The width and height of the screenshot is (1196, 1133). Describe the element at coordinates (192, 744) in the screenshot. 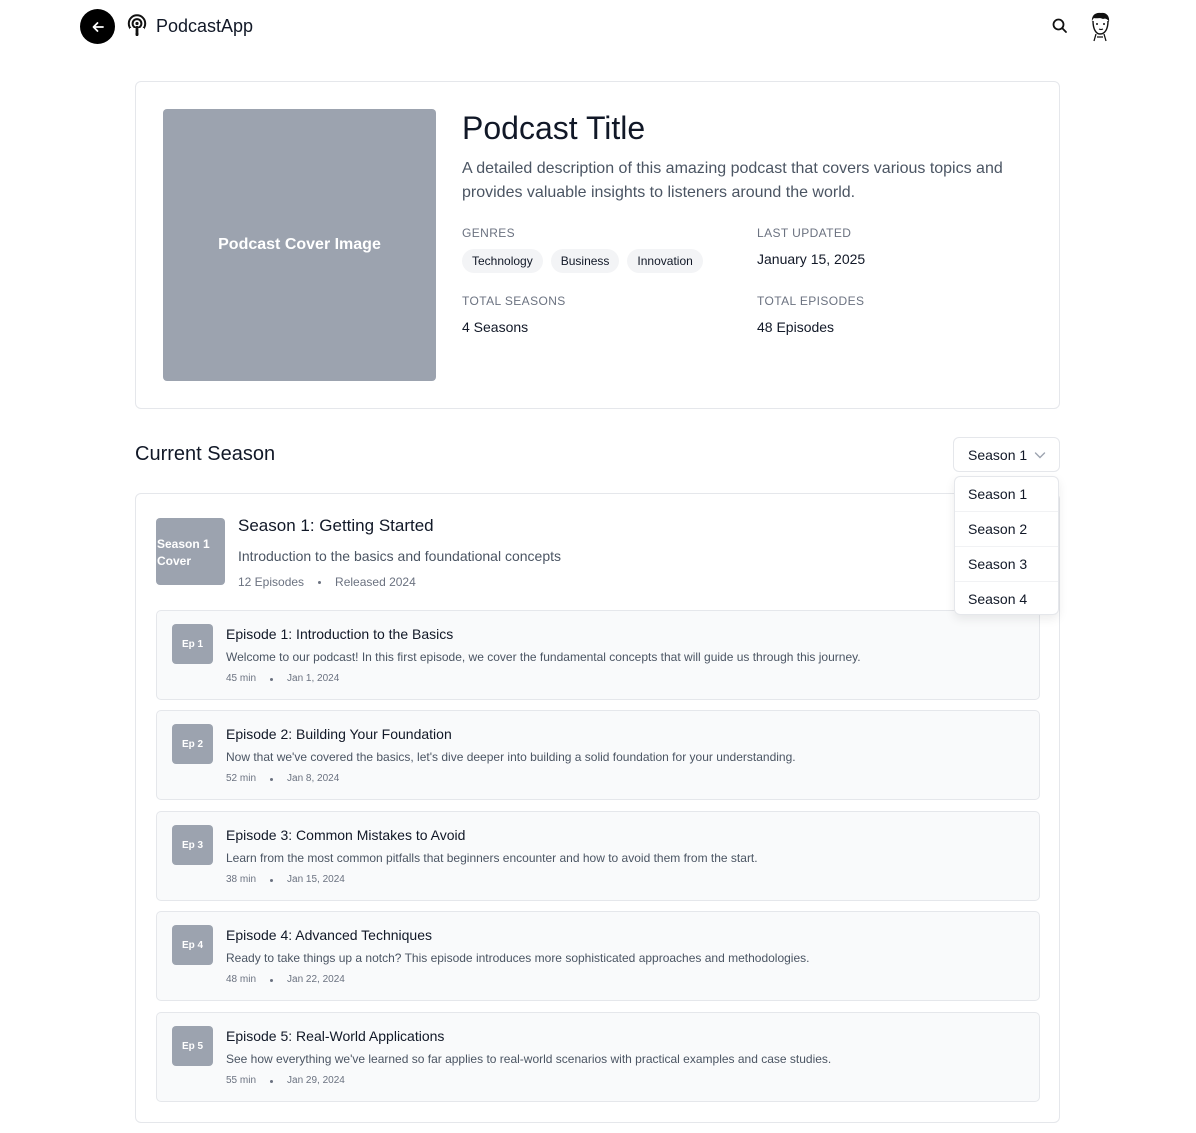

I see `episode-thumbnail: Ep 2` at that location.